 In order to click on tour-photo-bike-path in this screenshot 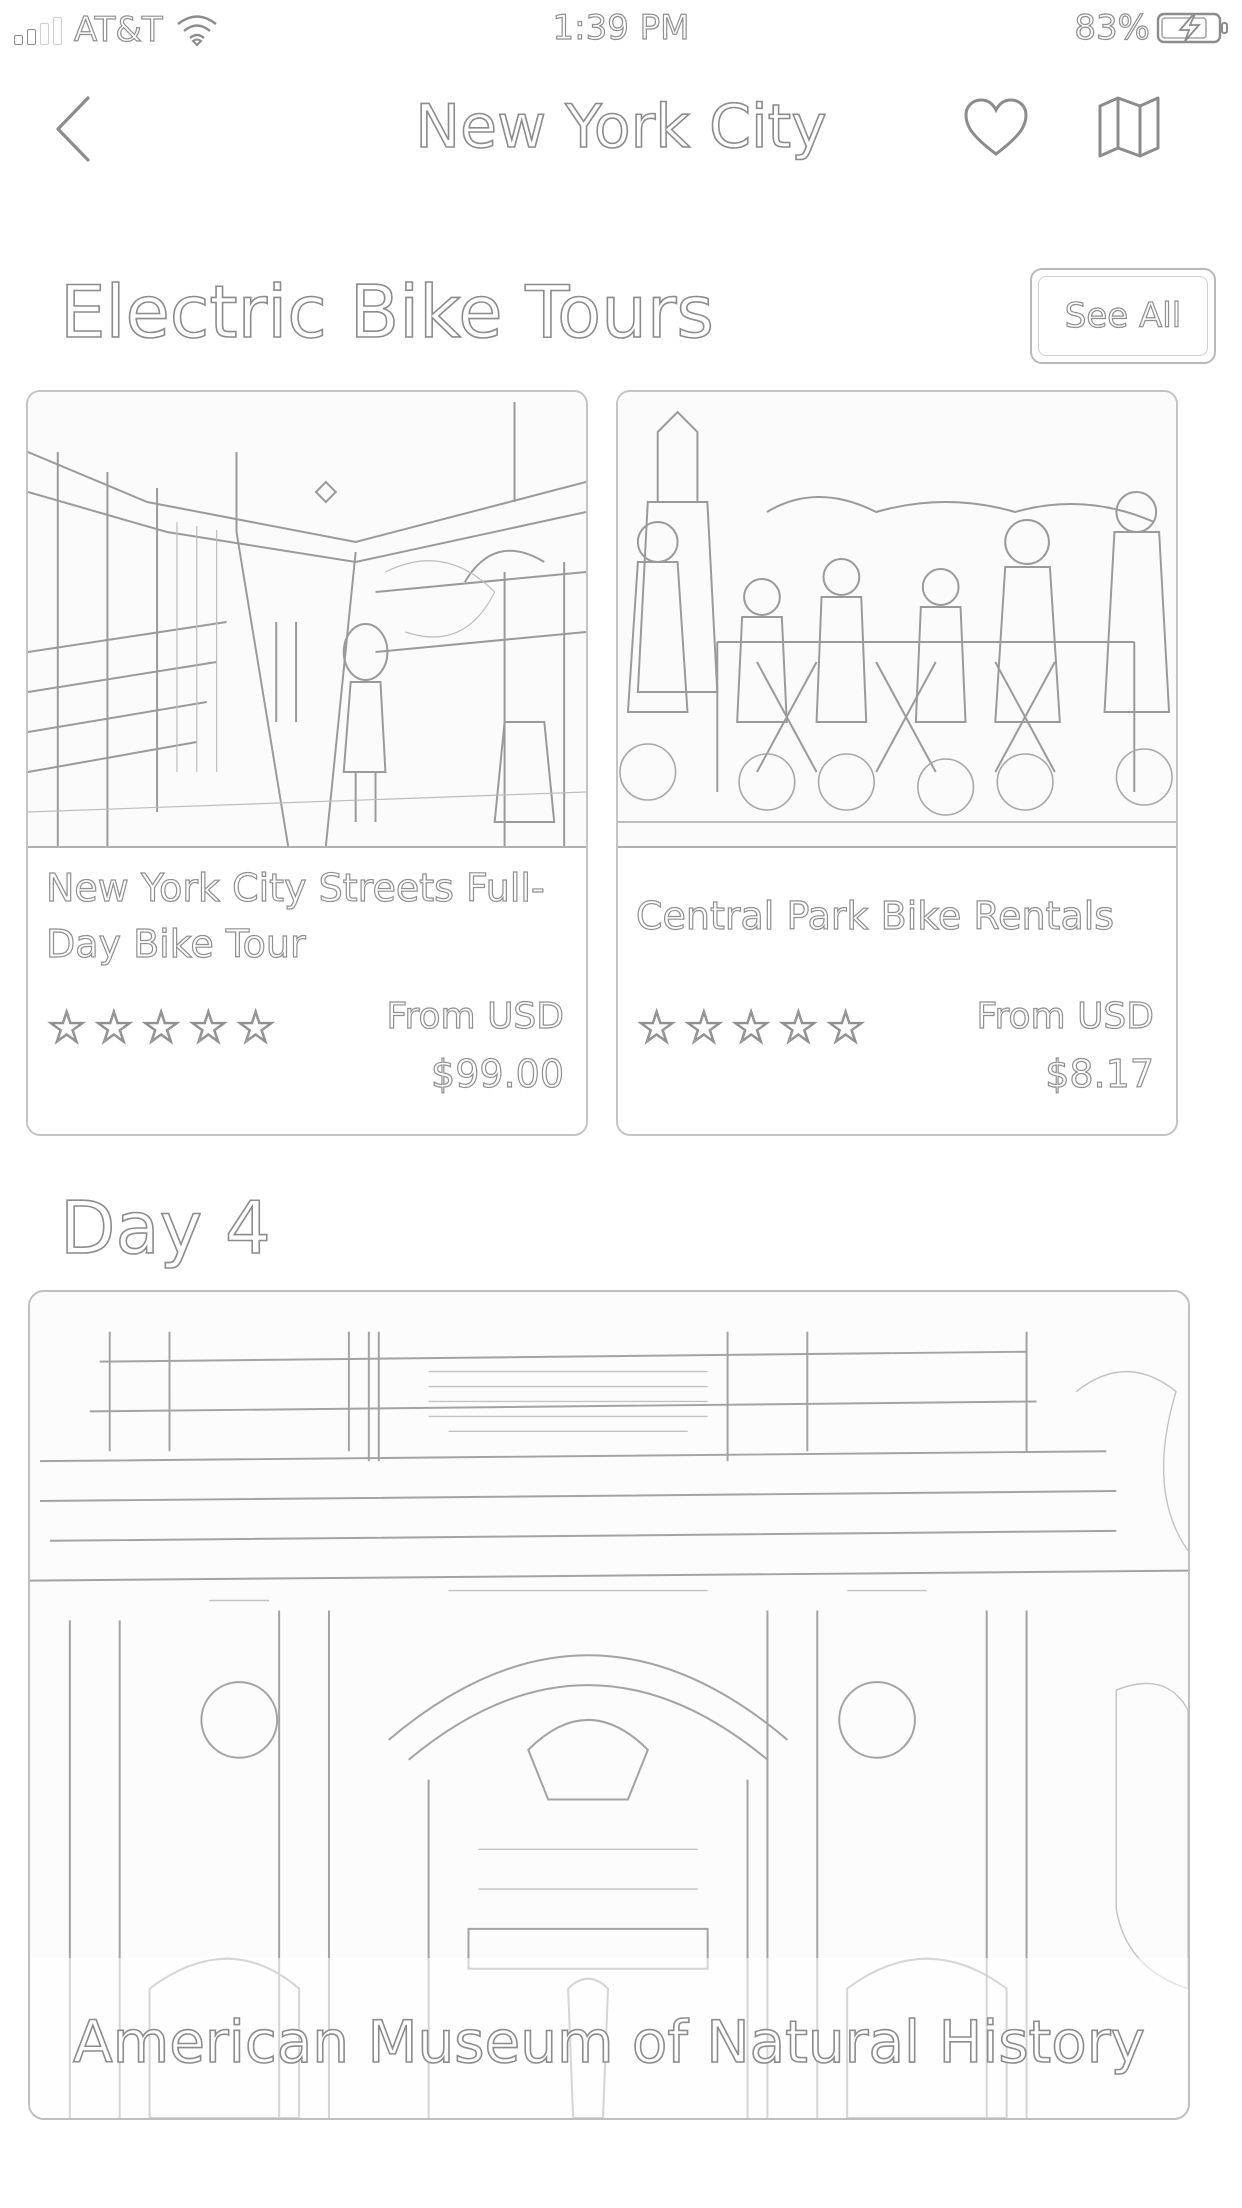, I will do `click(307, 620)`.